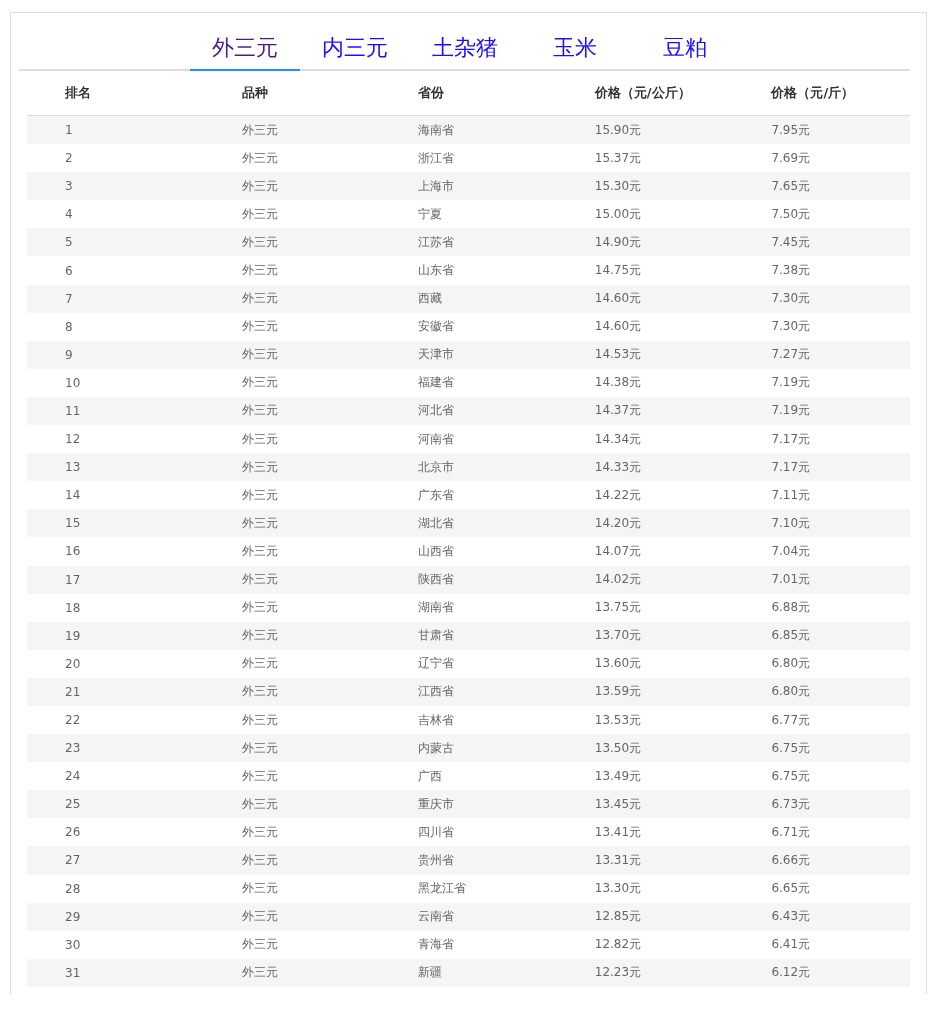 The height and width of the screenshot is (1010, 944). Describe the element at coordinates (436, 129) in the screenshot. I see `table-cell: 海南省` at that location.